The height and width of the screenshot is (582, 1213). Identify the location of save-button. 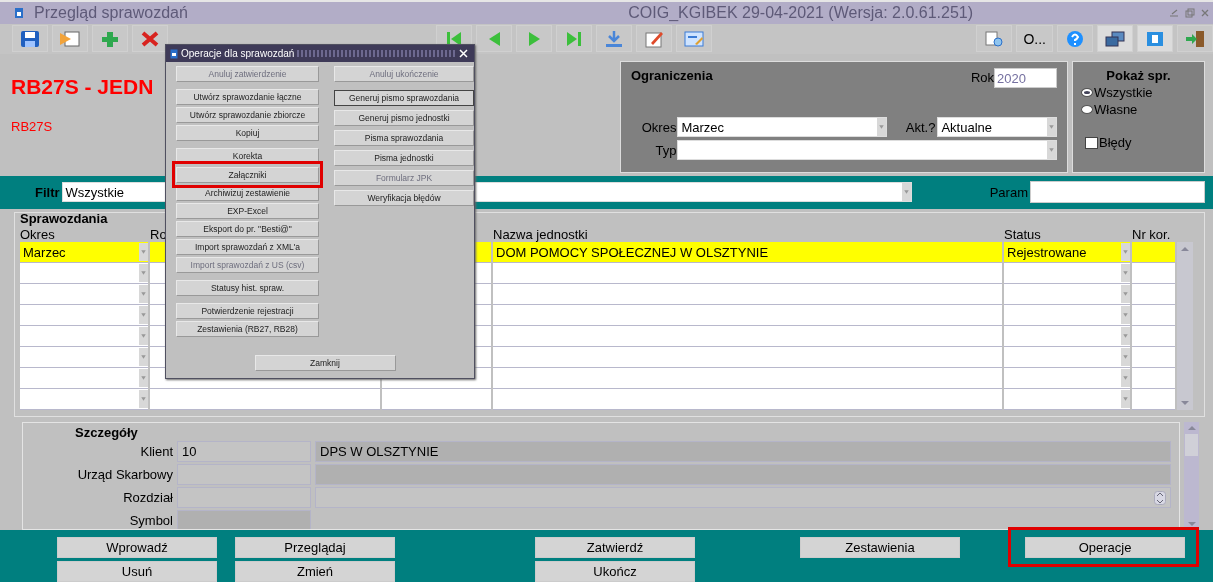
(30, 39).